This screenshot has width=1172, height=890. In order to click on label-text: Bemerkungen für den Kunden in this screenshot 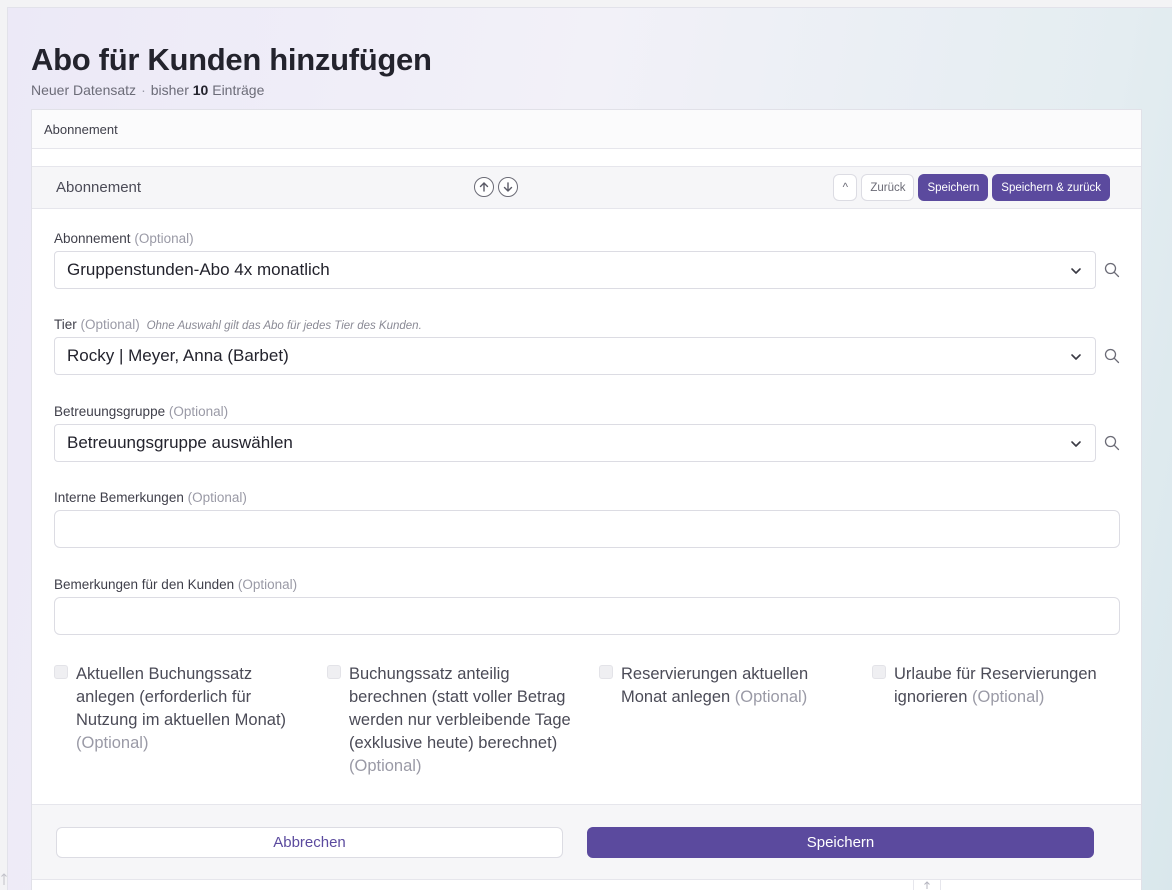, I will do `click(144, 584)`.